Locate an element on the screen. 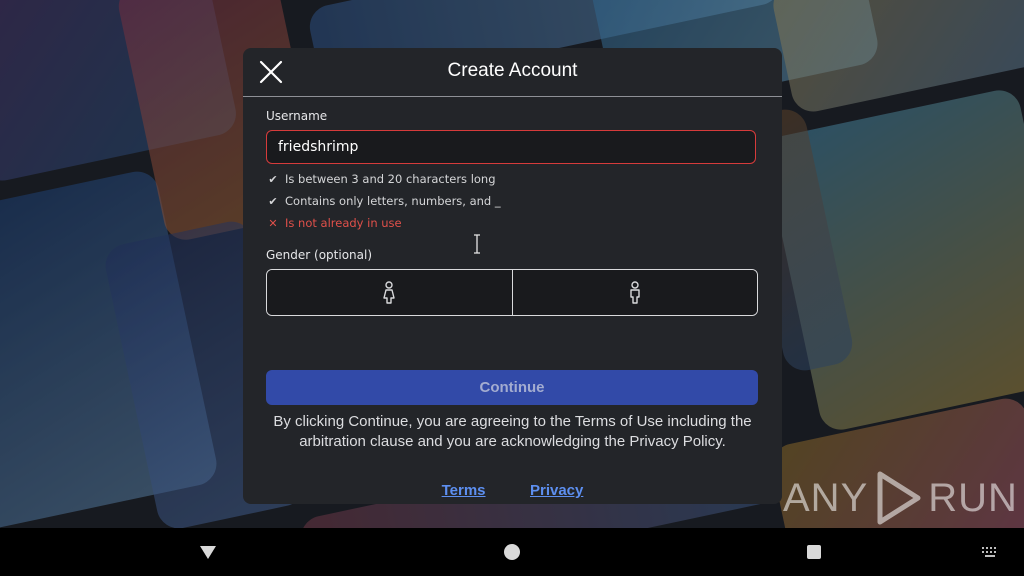 This screenshot has width=1024, height=576. error-x-icon: ✕ is located at coordinates (273, 223).